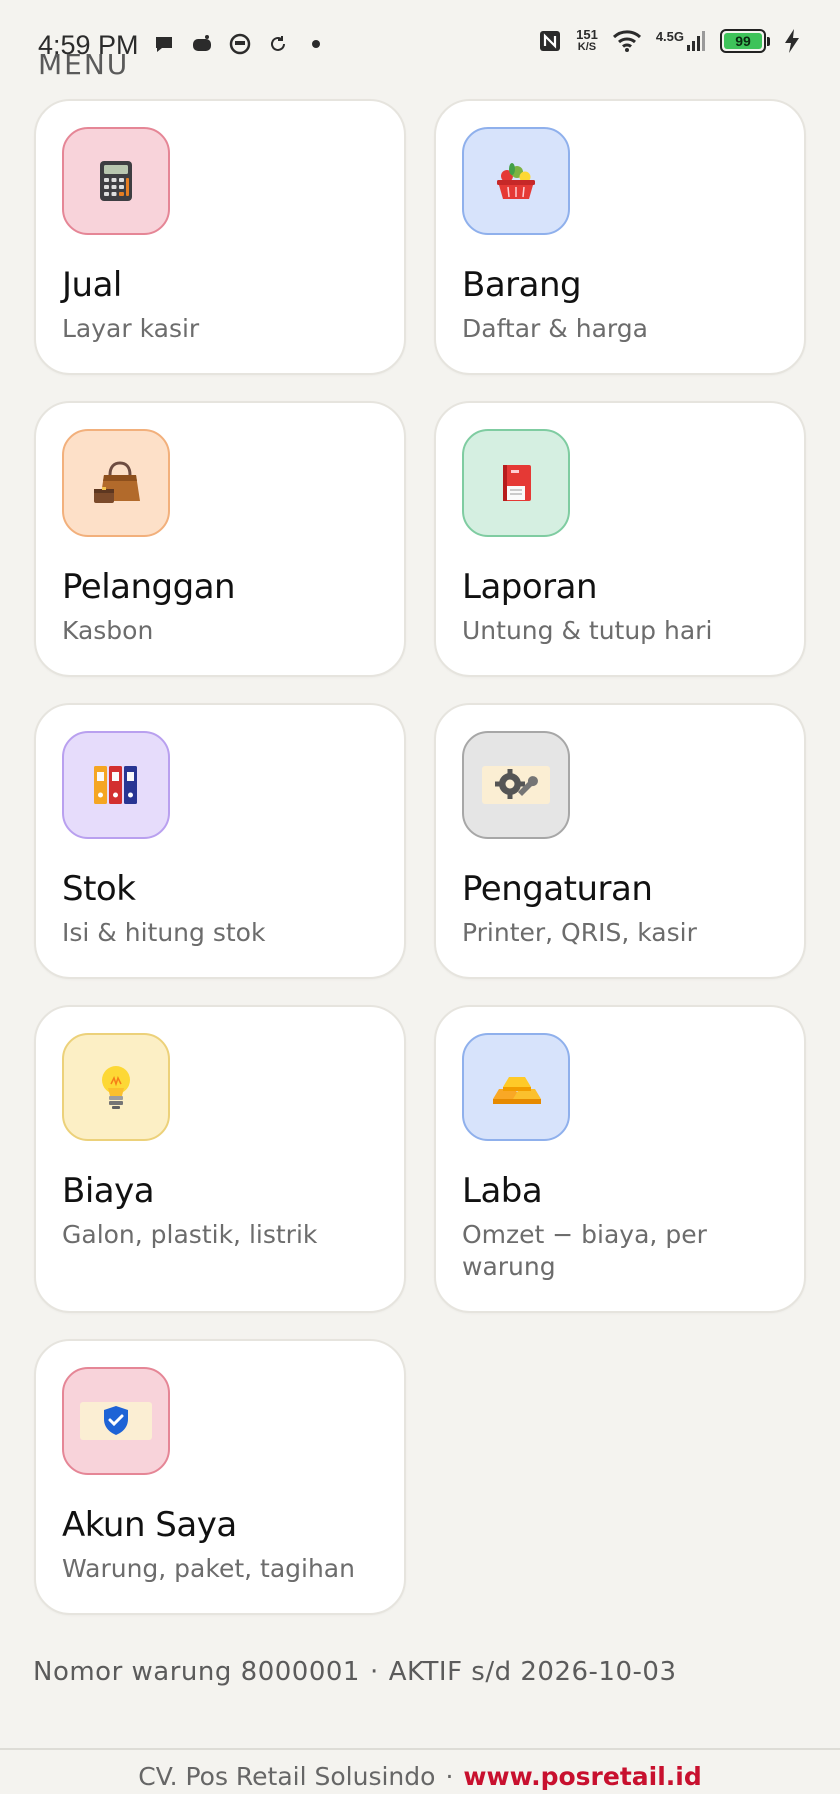 The height and width of the screenshot is (1794, 840). What do you see at coordinates (587, 630) in the screenshot?
I see `menu-card-subtitle: Untung & tutup hari` at bounding box center [587, 630].